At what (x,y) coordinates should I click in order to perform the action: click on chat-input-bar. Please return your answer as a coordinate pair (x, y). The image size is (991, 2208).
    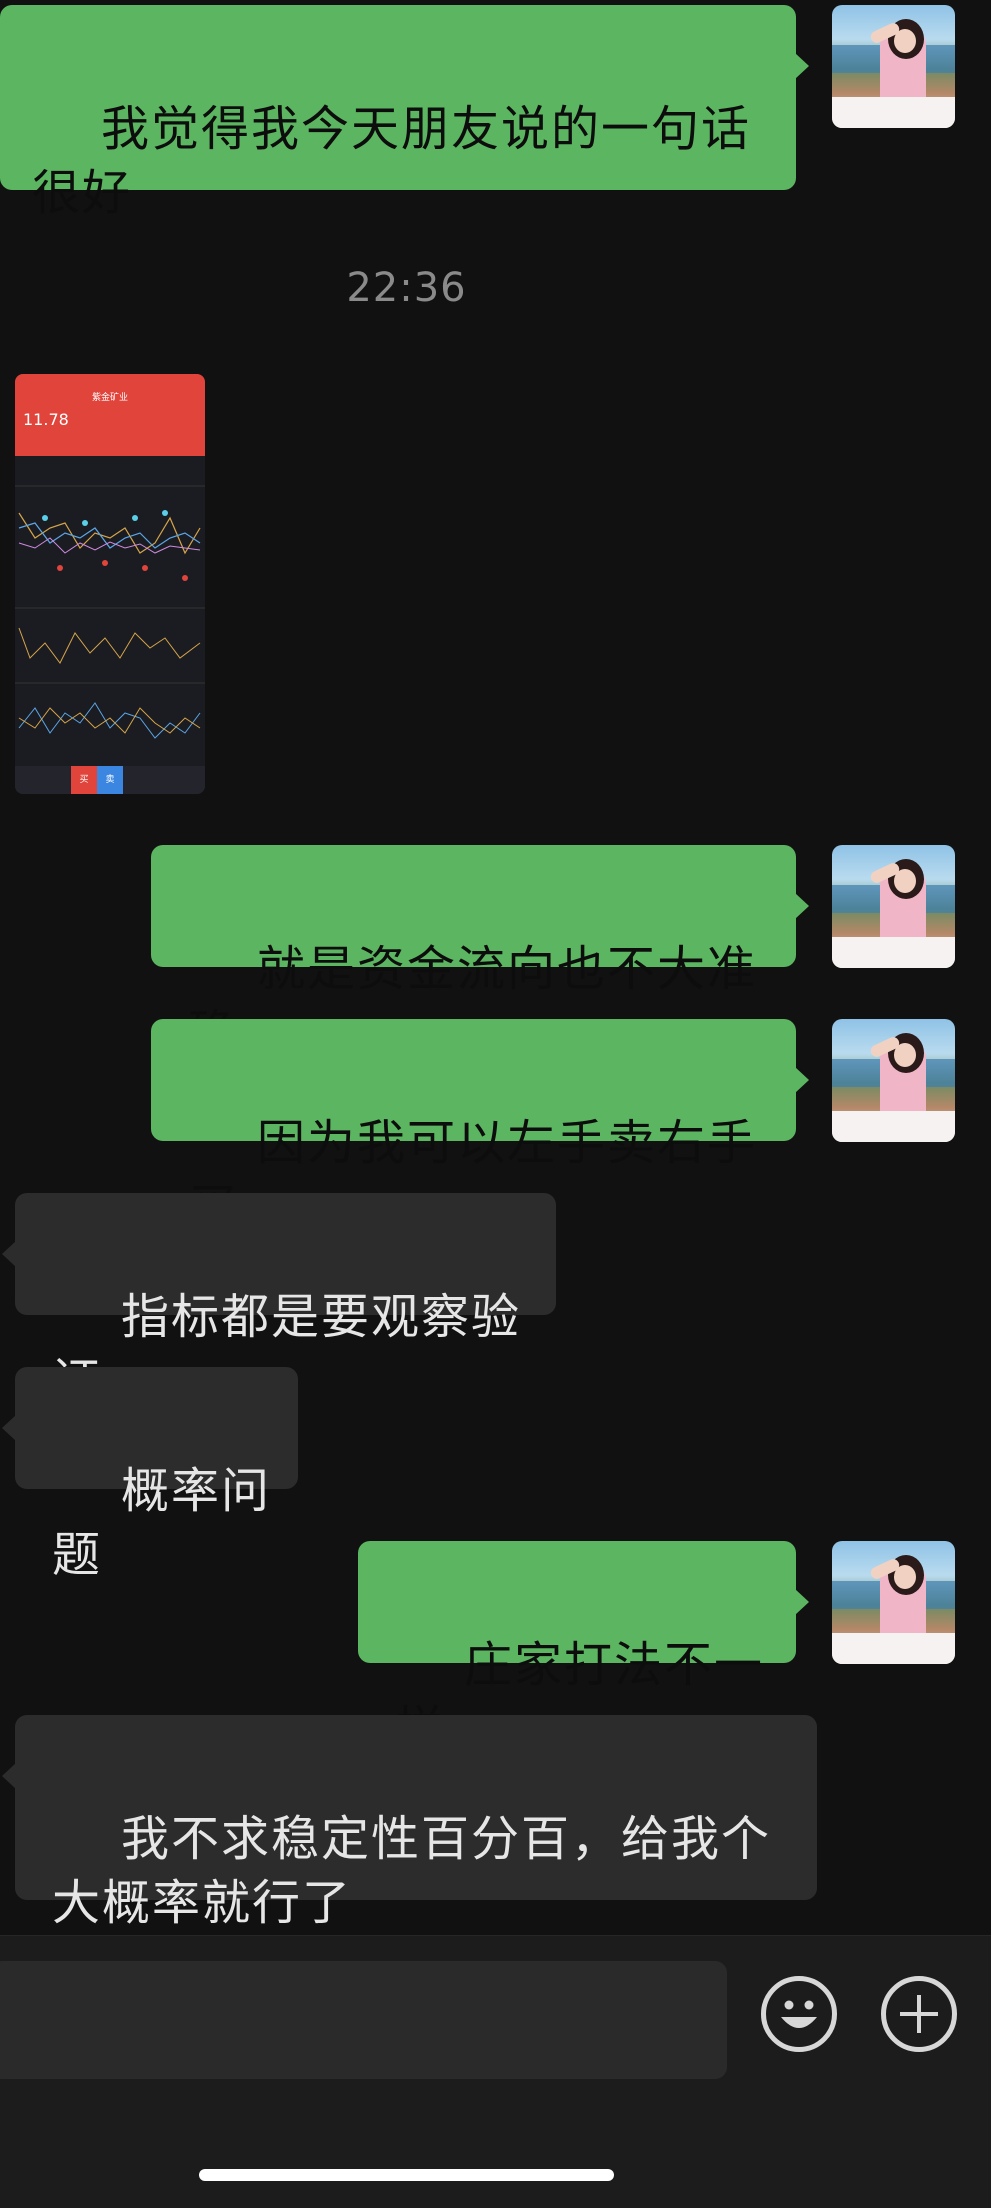
    Looking at the image, I should click on (495, 2071).